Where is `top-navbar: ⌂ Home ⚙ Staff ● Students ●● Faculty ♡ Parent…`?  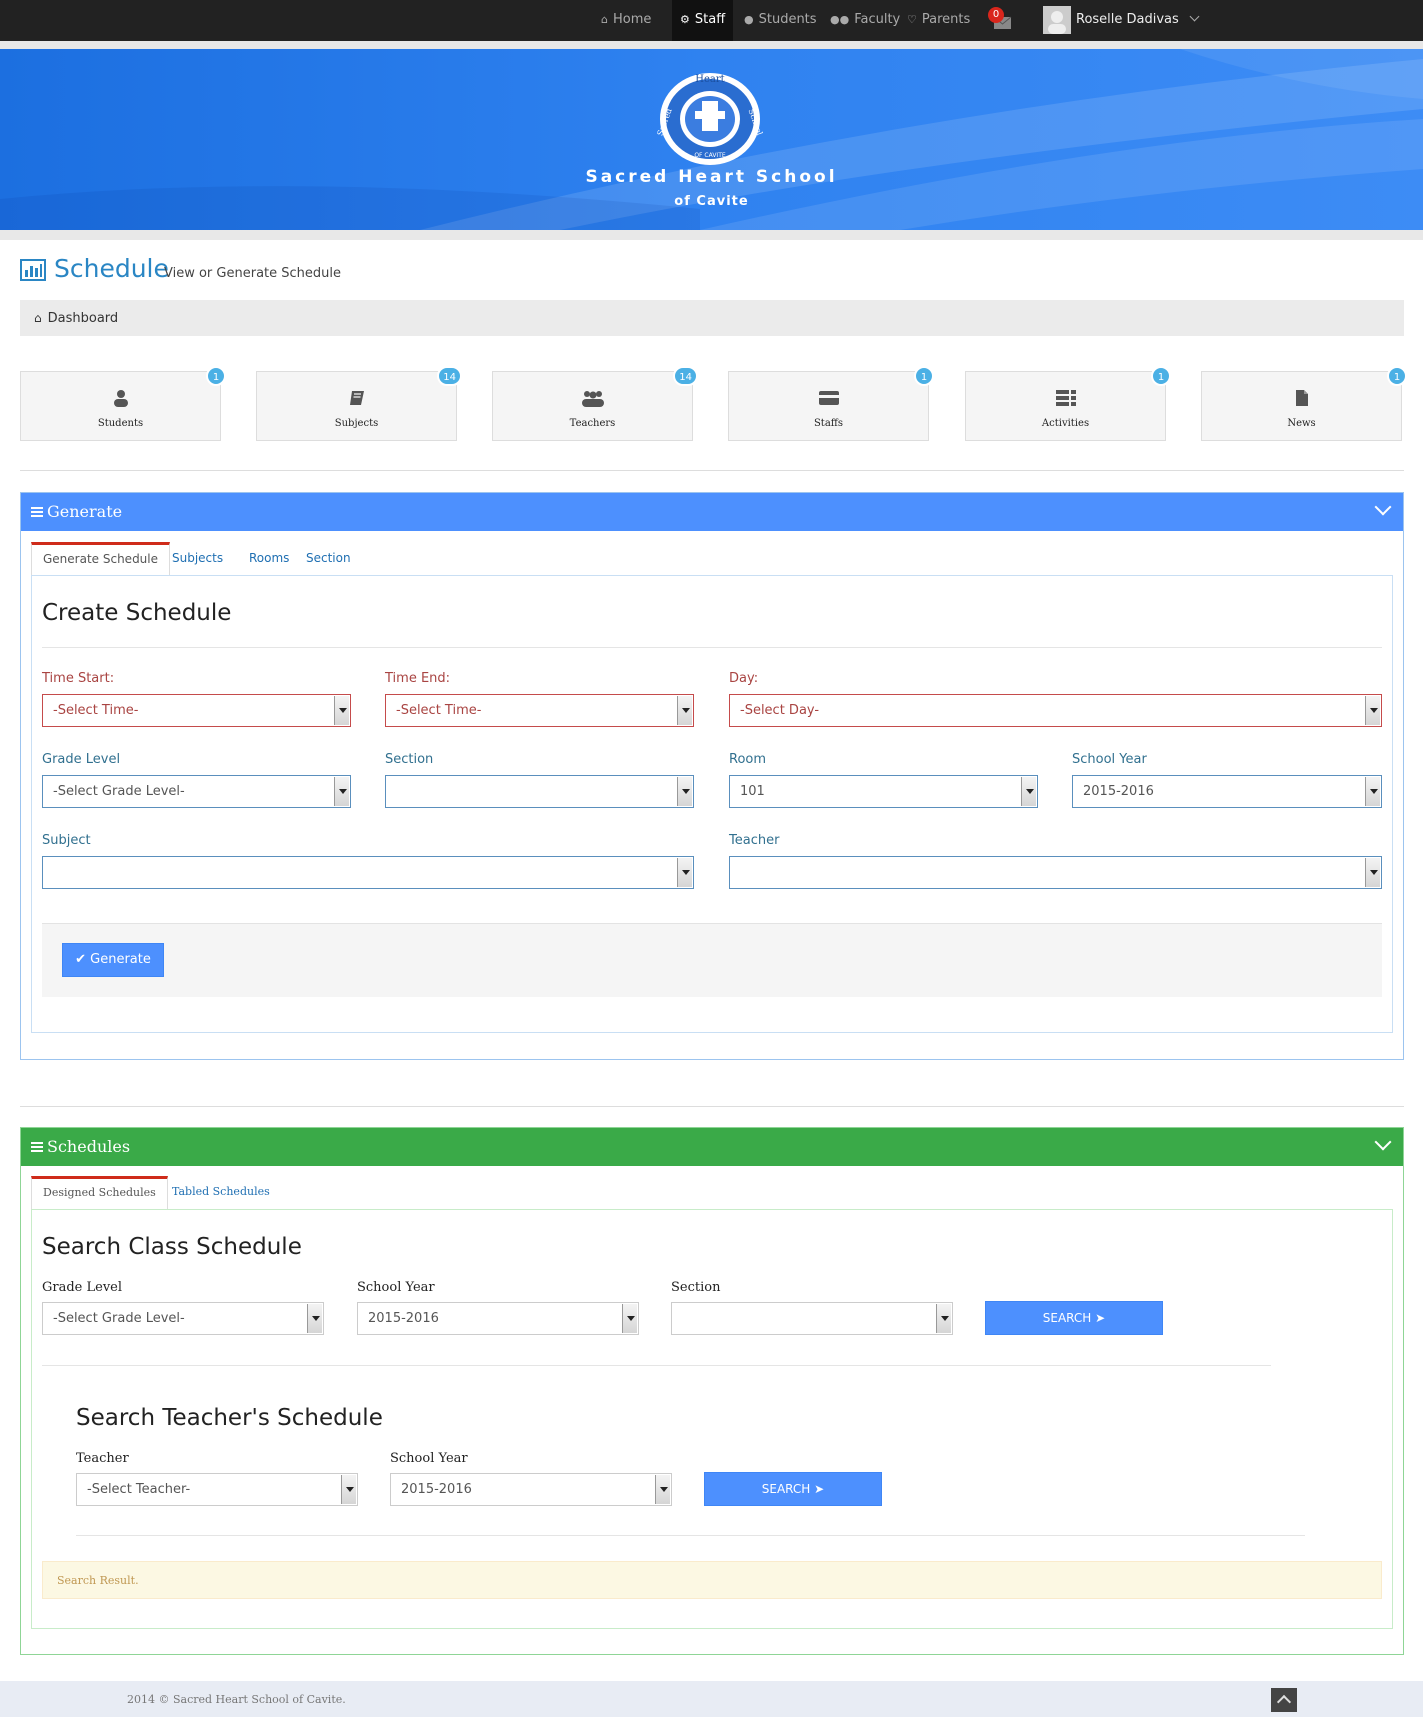 top-navbar: ⌂ Home ⚙ Staff ● Students ●● Faculty ♡ Parent… is located at coordinates (711, 20).